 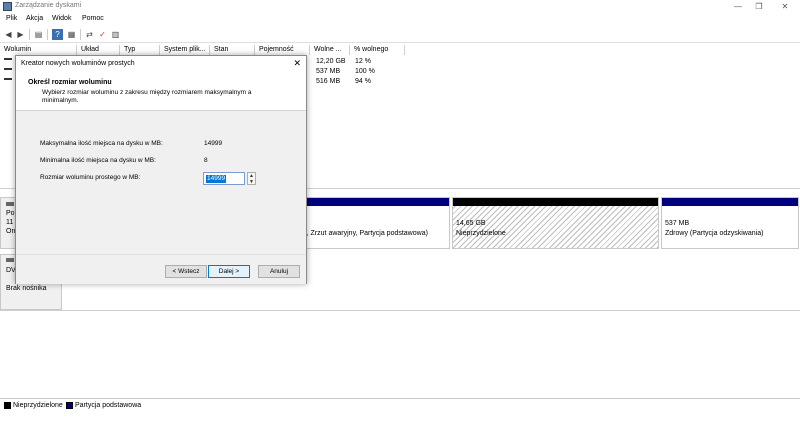 What do you see at coordinates (38, 405) in the screenshot?
I see `legend-label: Nieprzydzielone` at bounding box center [38, 405].